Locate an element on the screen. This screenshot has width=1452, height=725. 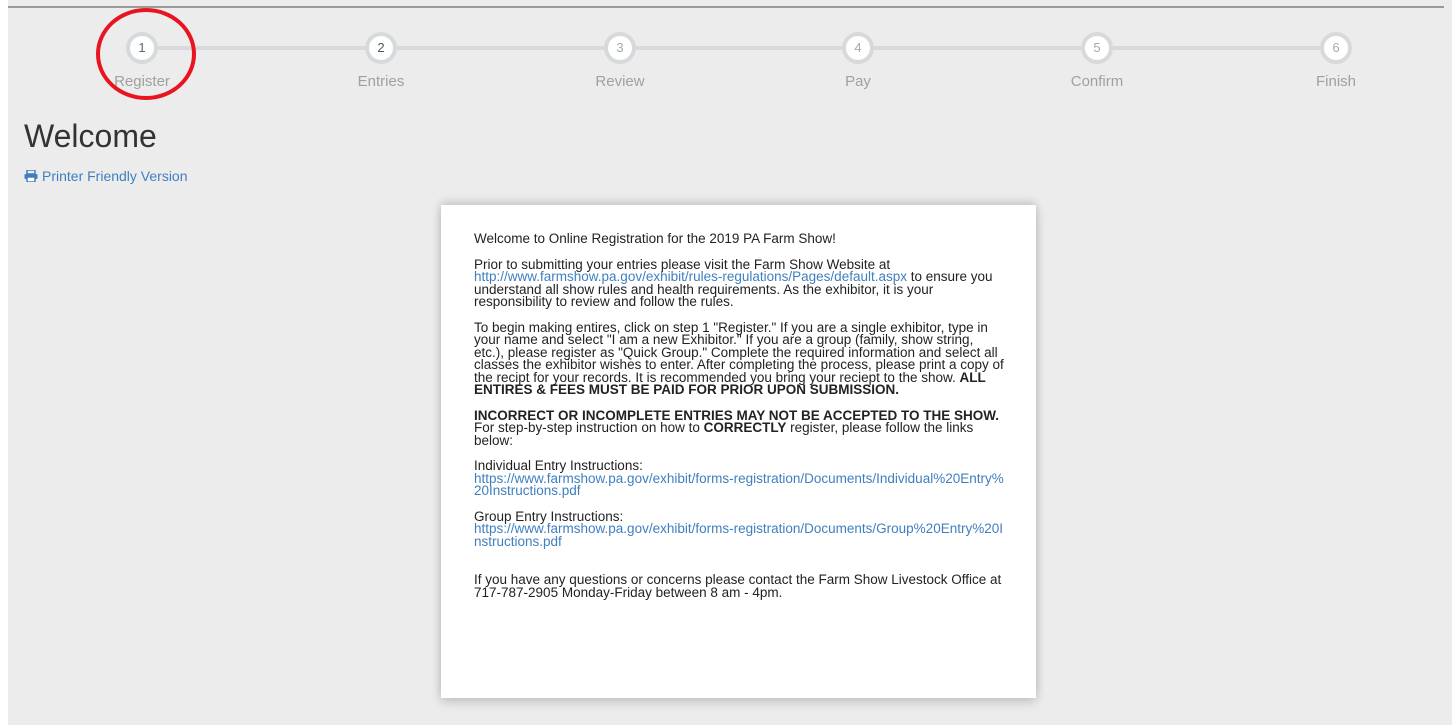
step-label: Review is located at coordinates (620, 81).